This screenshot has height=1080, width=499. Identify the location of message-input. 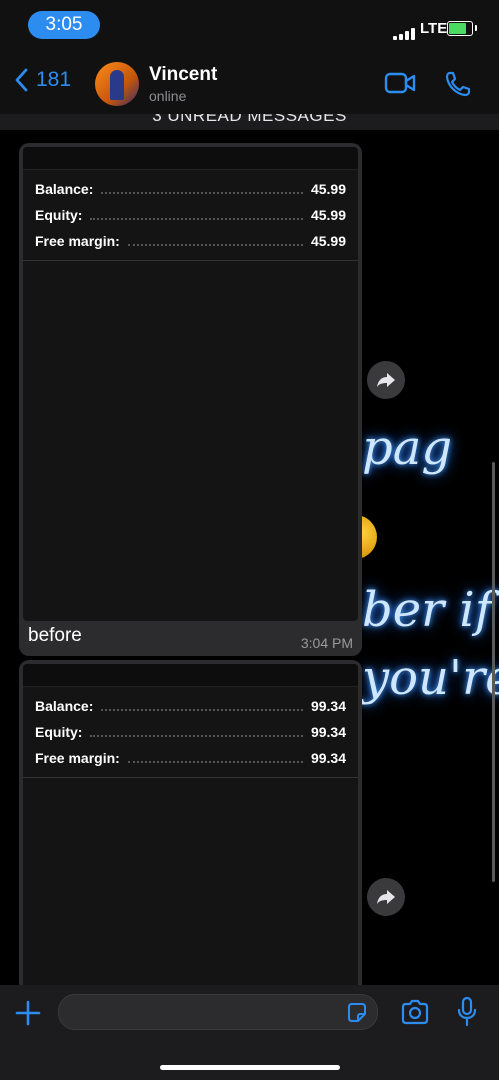
(218, 1012).